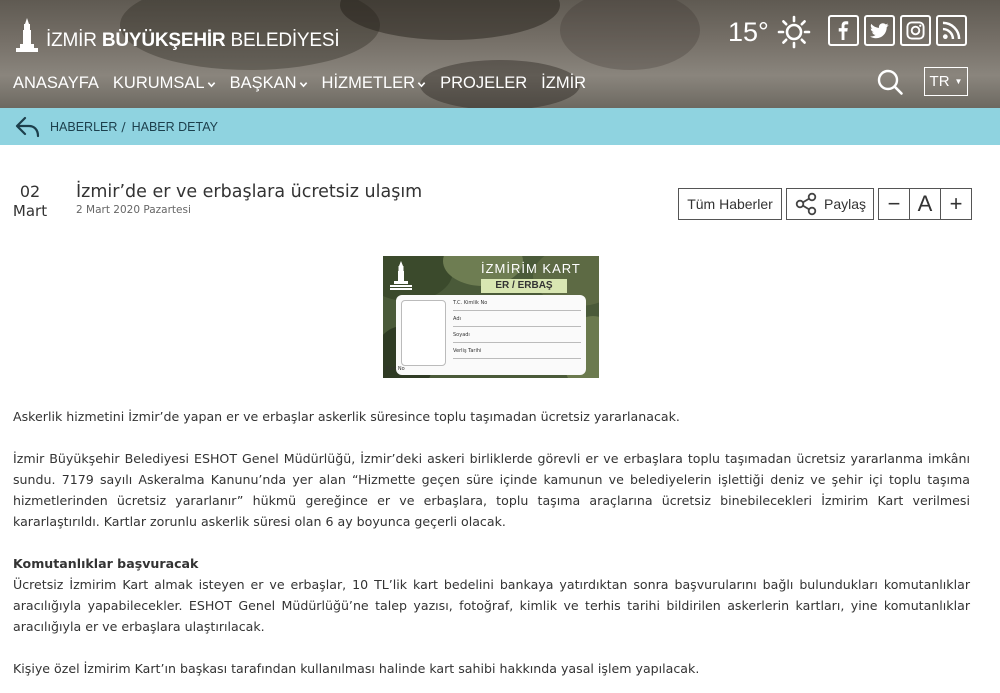 The width and height of the screenshot is (1000, 693). I want to click on article-date: 2 Mart 2020 Pazartesi, so click(133, 210).